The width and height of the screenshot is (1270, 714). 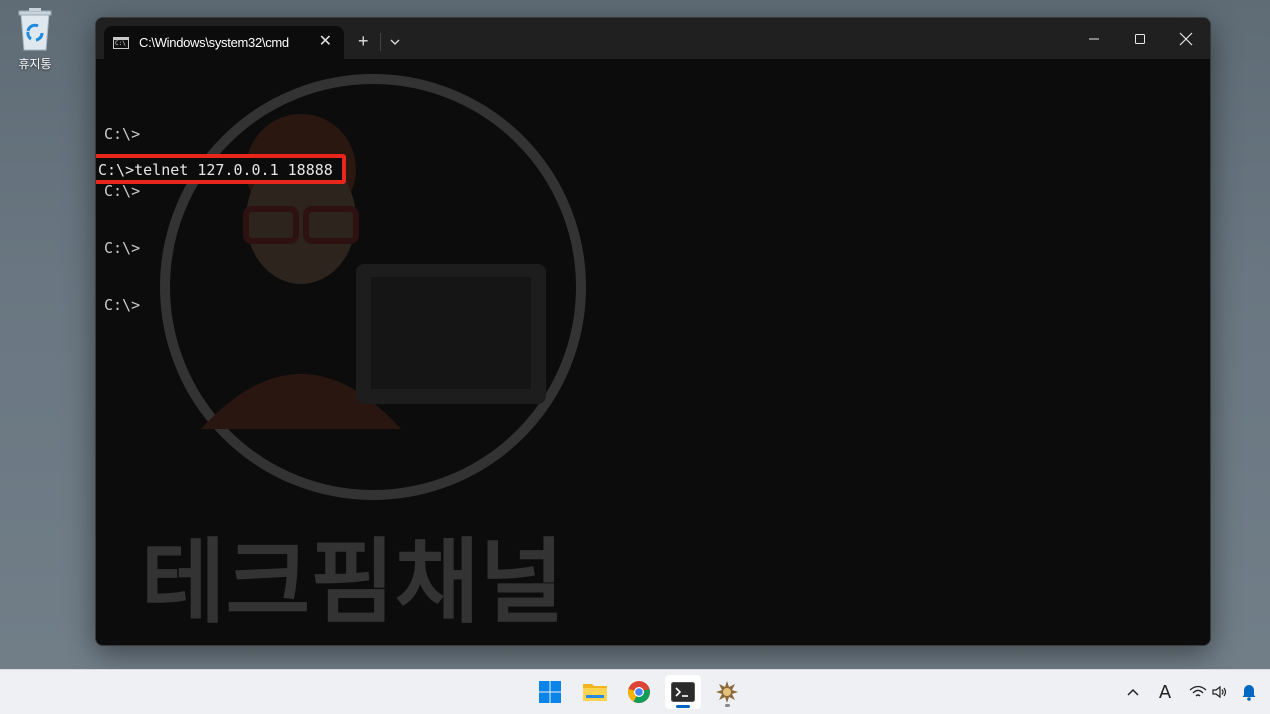 I want to click on console-lines: C:\> C:\> C:\> C:\>, so click(x=131, y=220).